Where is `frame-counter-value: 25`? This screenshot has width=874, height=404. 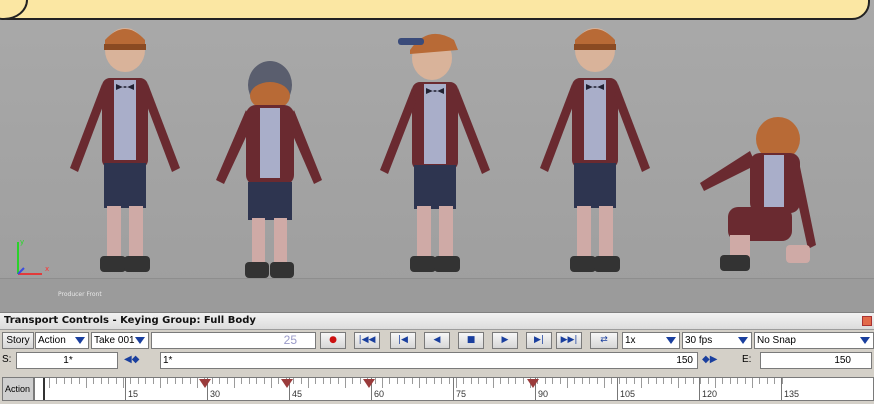
frame-counter-value: 25 is located at coordinates (290, 340).